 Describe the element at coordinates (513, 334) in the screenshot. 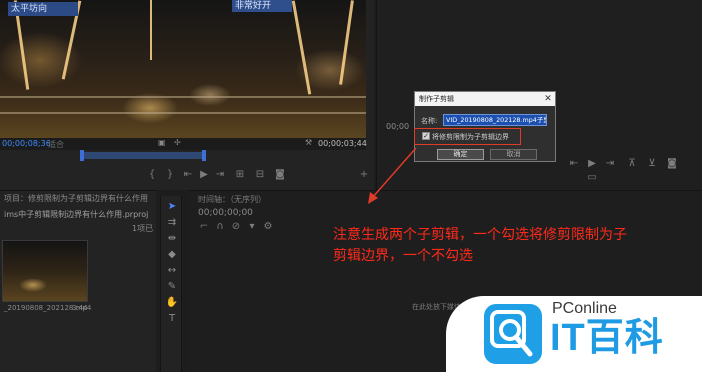

I see `pconline-magnifier-icon` at that location.